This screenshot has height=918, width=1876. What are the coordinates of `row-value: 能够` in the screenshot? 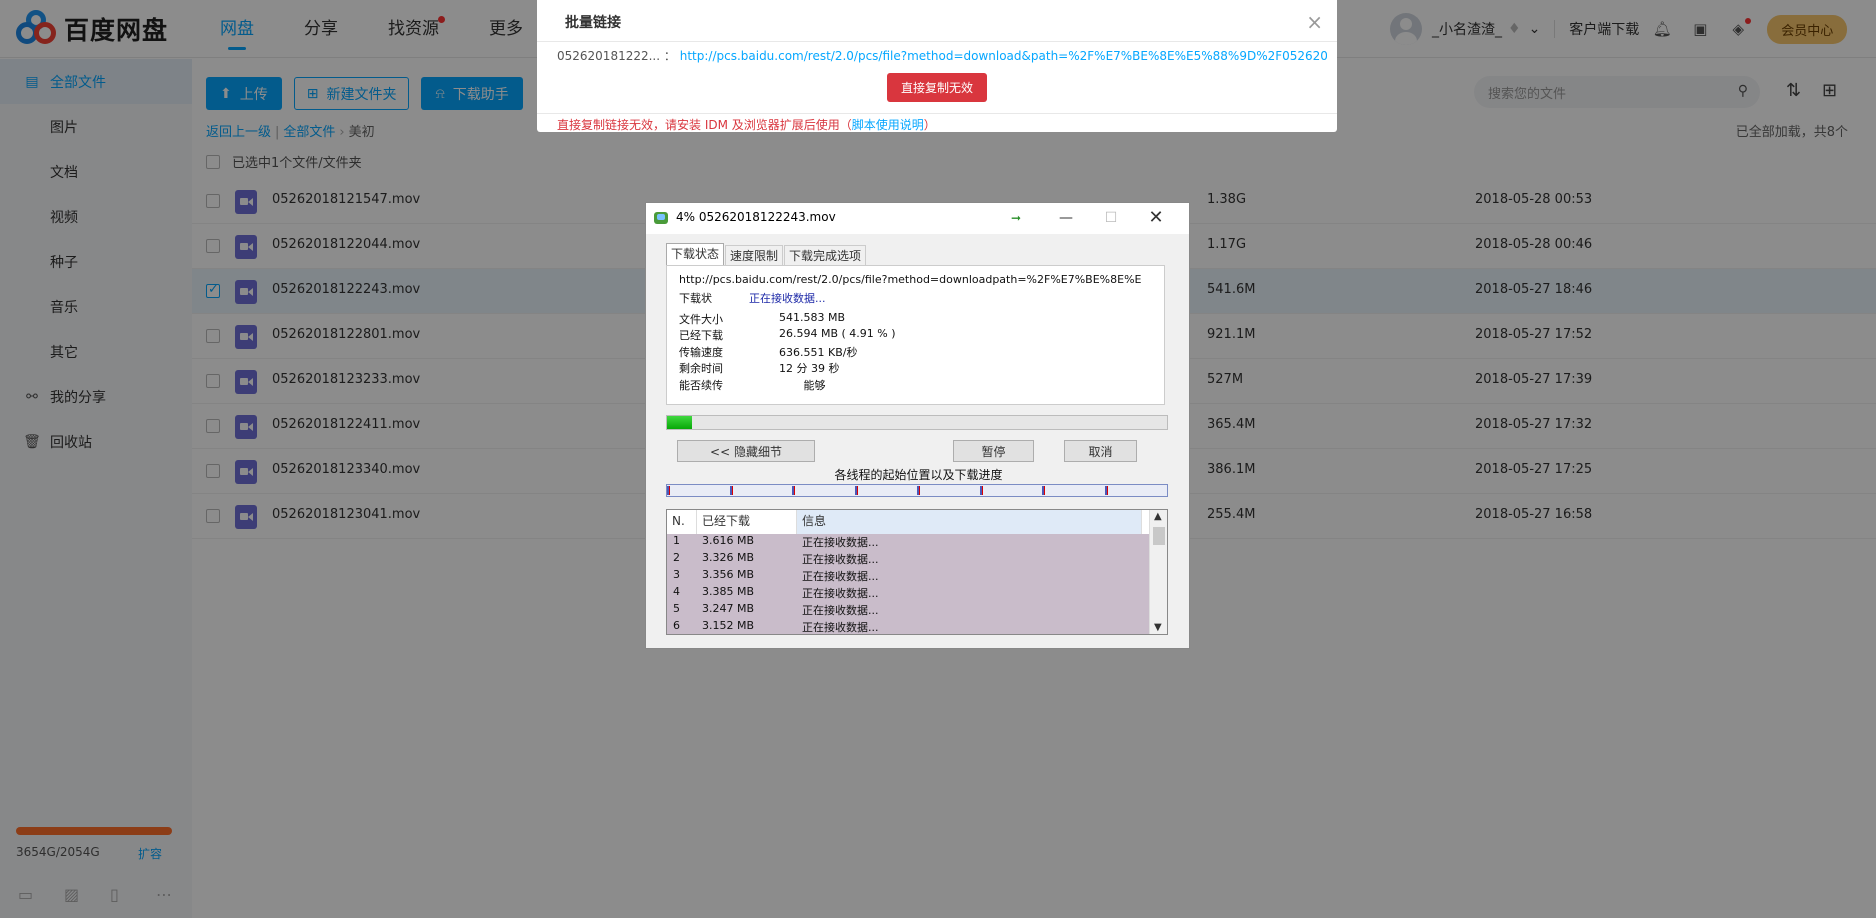 It's located at (802, 385).